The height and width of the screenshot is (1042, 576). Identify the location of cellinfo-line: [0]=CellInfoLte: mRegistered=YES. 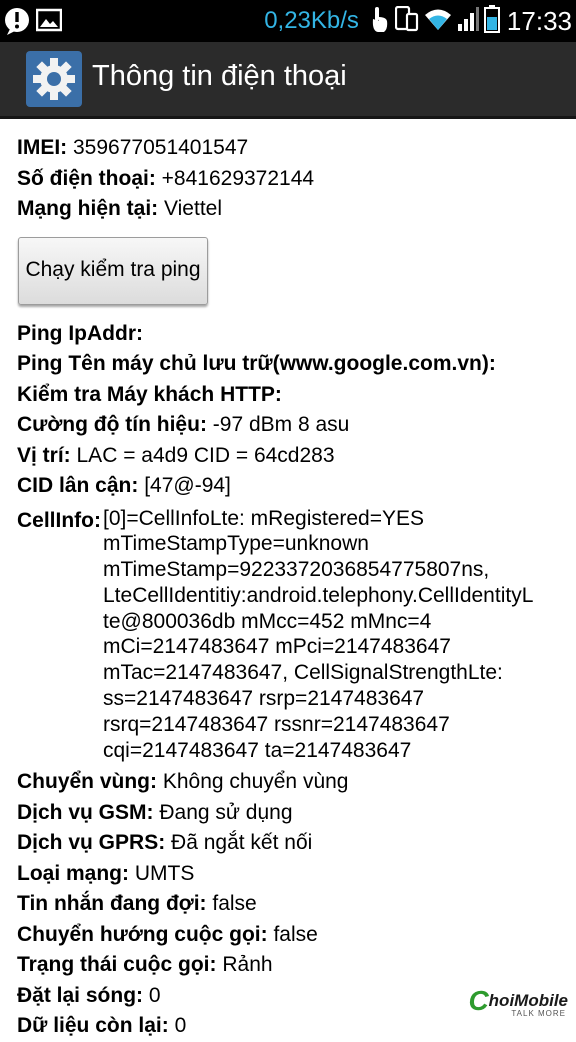
(264, 518).